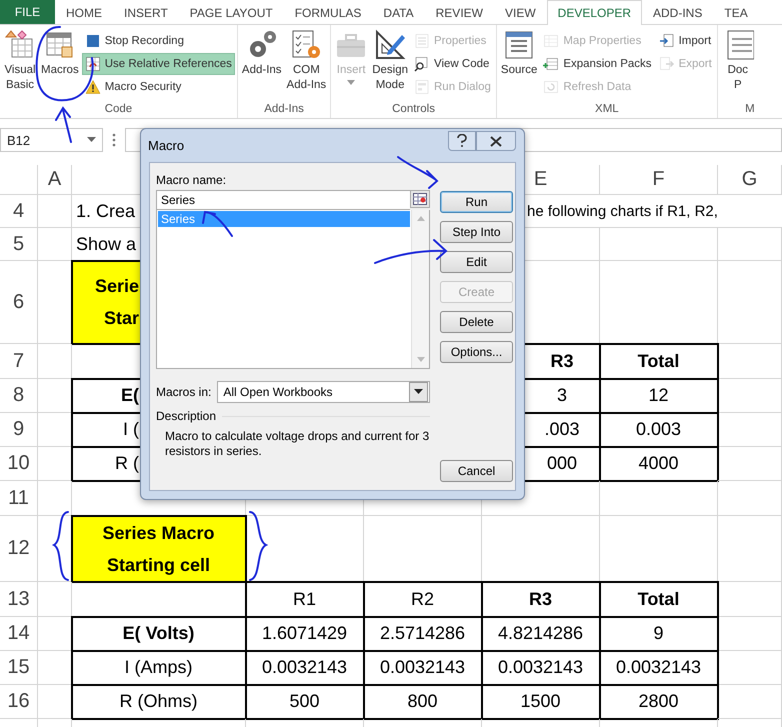 This screenshot has height=727, width=782. I want to click on row-header: 12, so click(19, 549).